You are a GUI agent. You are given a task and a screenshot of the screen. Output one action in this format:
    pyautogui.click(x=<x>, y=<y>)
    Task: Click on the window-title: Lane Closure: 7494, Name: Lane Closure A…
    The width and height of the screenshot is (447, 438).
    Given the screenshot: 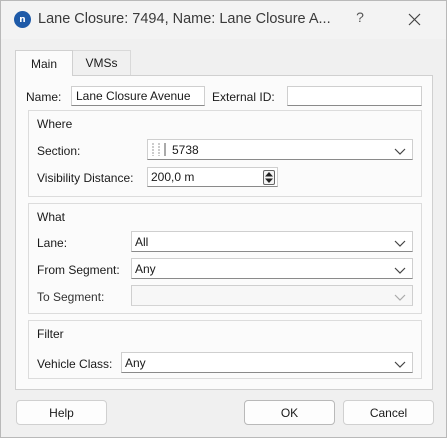 What is the action you would take?
    pyautogui.click(x=184, y=19)
    